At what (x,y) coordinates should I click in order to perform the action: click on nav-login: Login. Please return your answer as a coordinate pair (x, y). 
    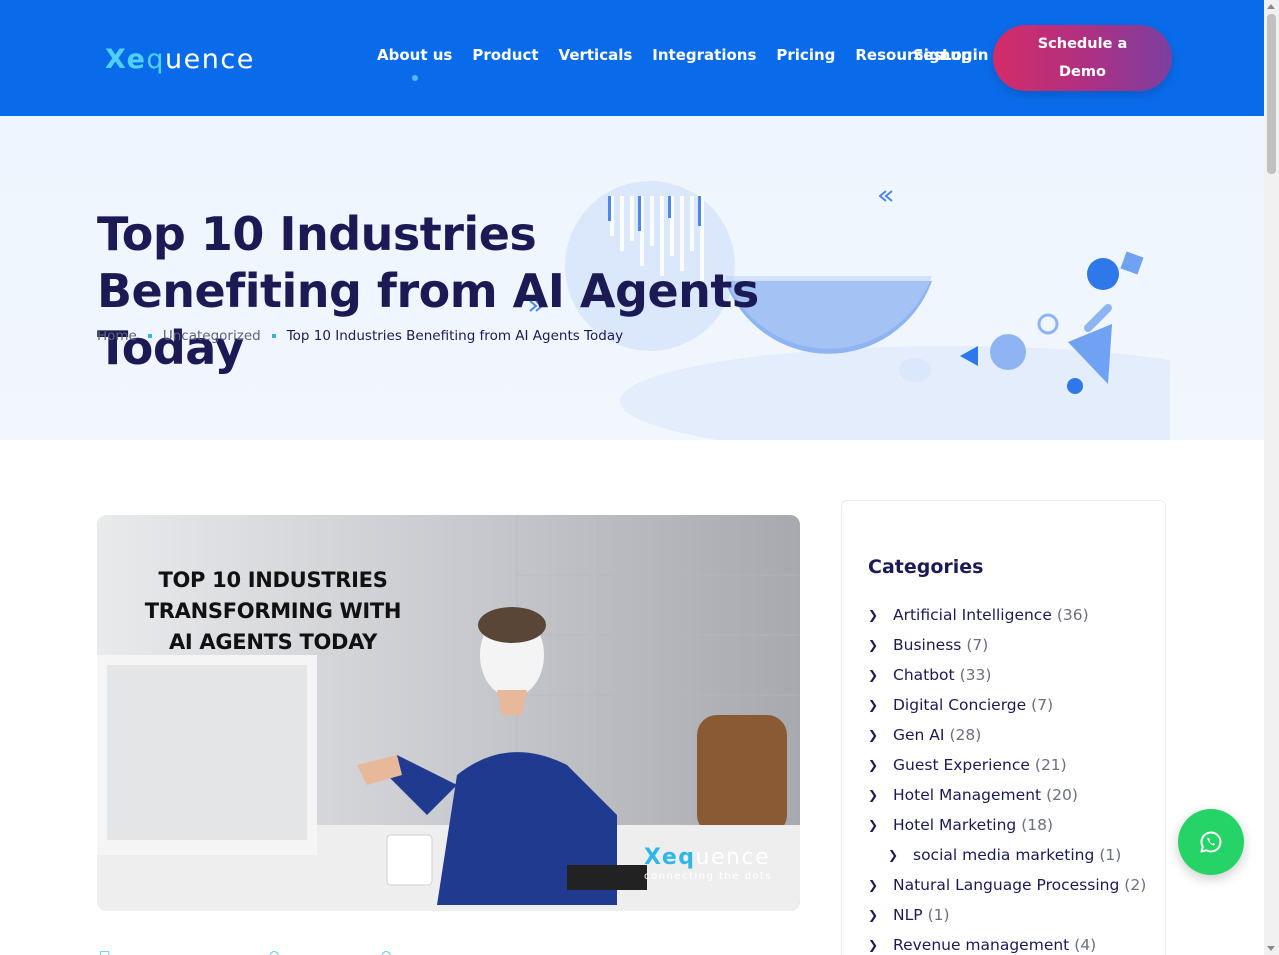
    Looking at the image, I should click on (965, 55).